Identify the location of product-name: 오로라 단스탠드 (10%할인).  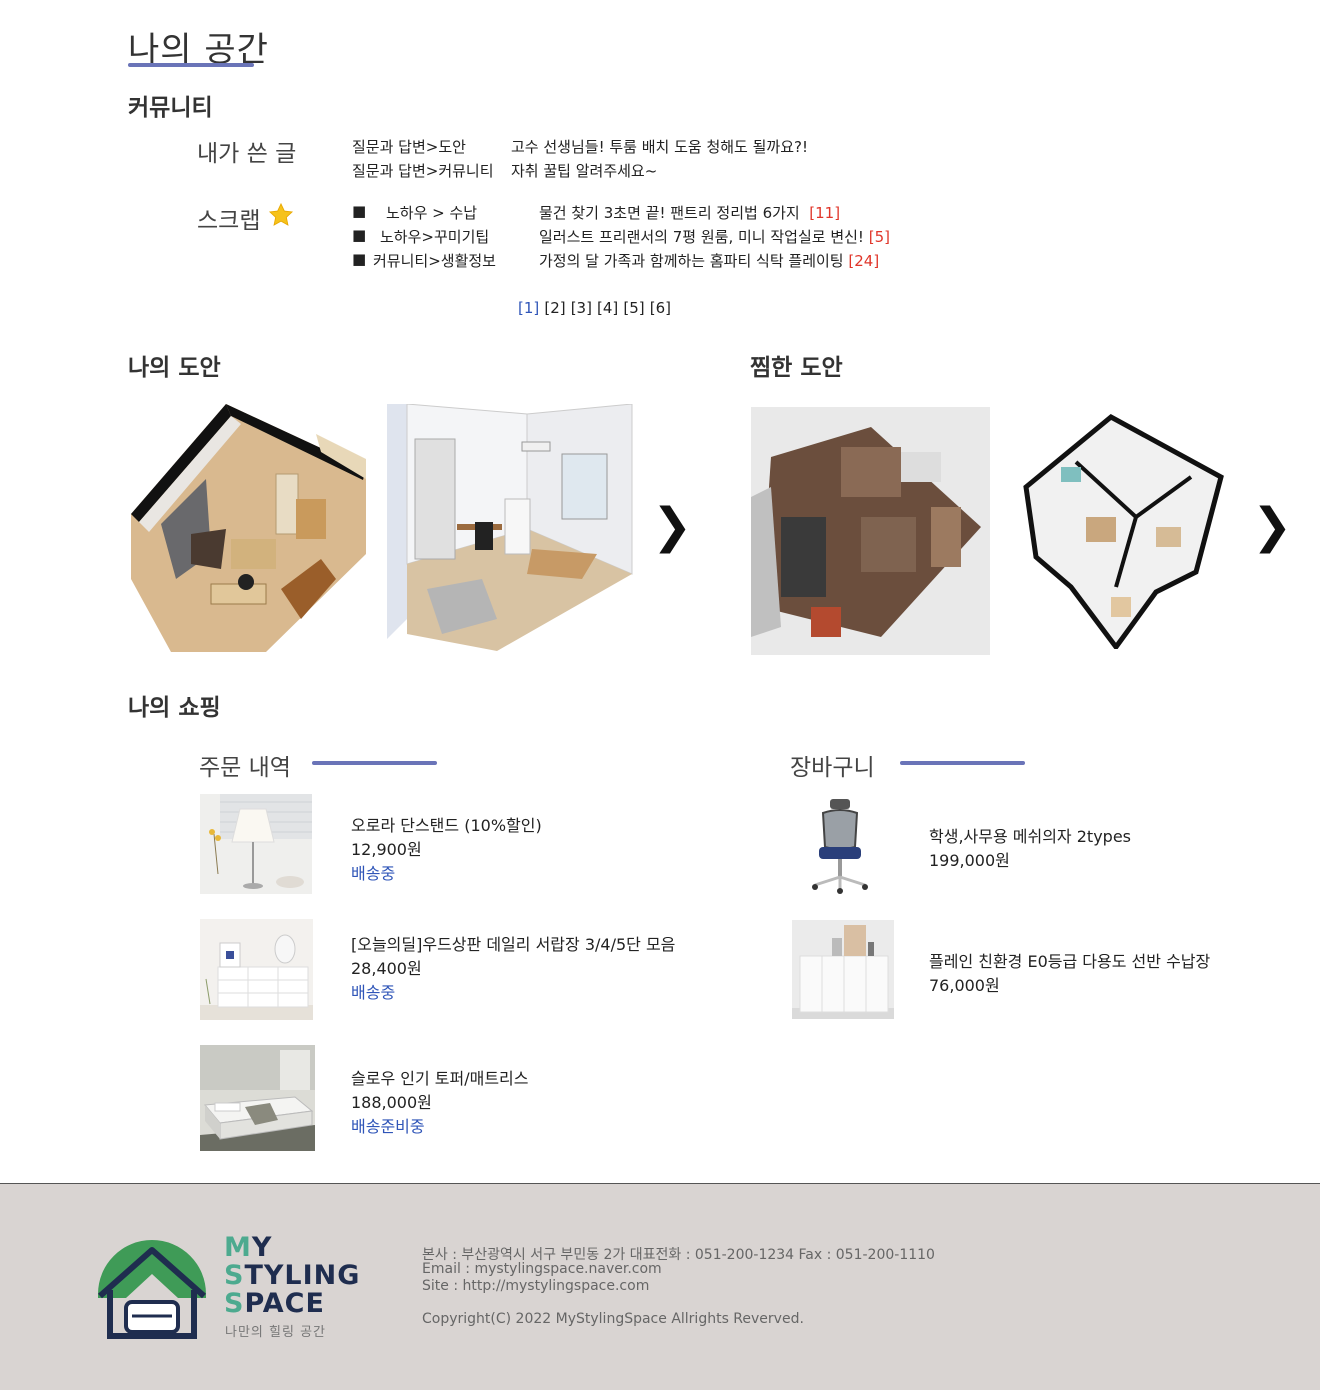
(446, 824).